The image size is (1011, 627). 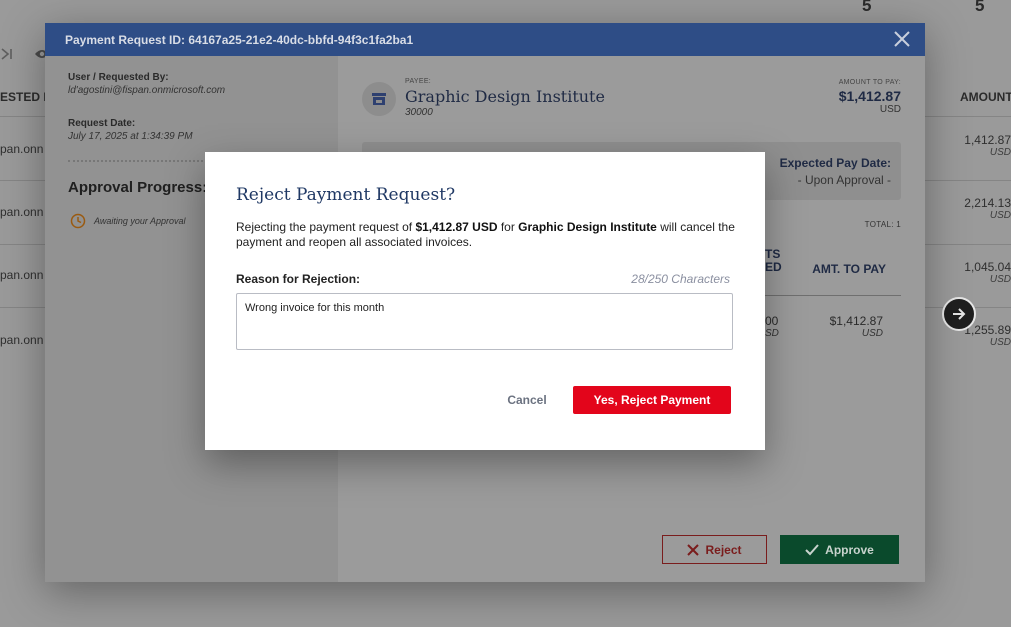 I want to click on payee-block: PAYEE: Graphic Design Institute 30000, so click(x=505, y=98).